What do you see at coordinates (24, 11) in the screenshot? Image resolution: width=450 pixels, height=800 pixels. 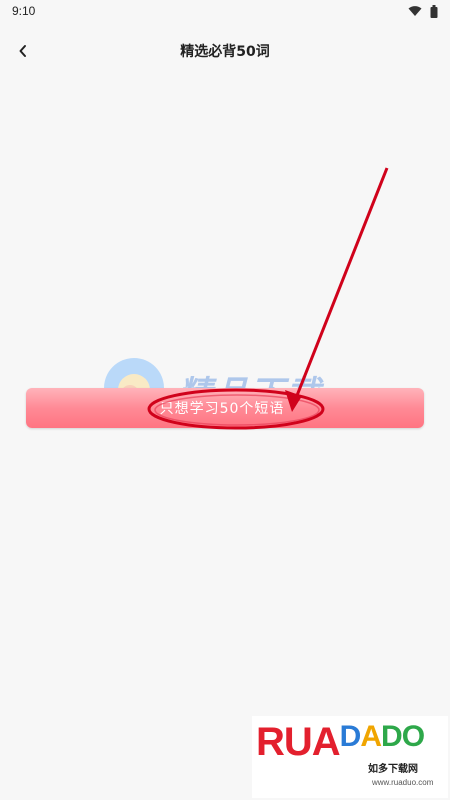 I see `status-time: 9:10` at bounding box center [24, 11].